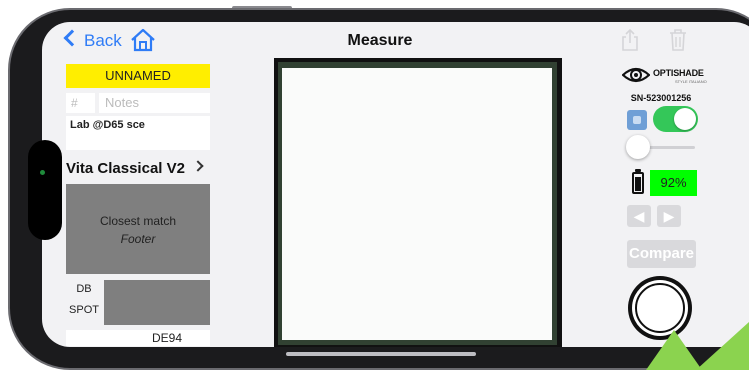 This screenshot has height=370, width=749. Describe the element at coordinates (45, 190) in the screenshot. I see `dynamic-island` at that location.